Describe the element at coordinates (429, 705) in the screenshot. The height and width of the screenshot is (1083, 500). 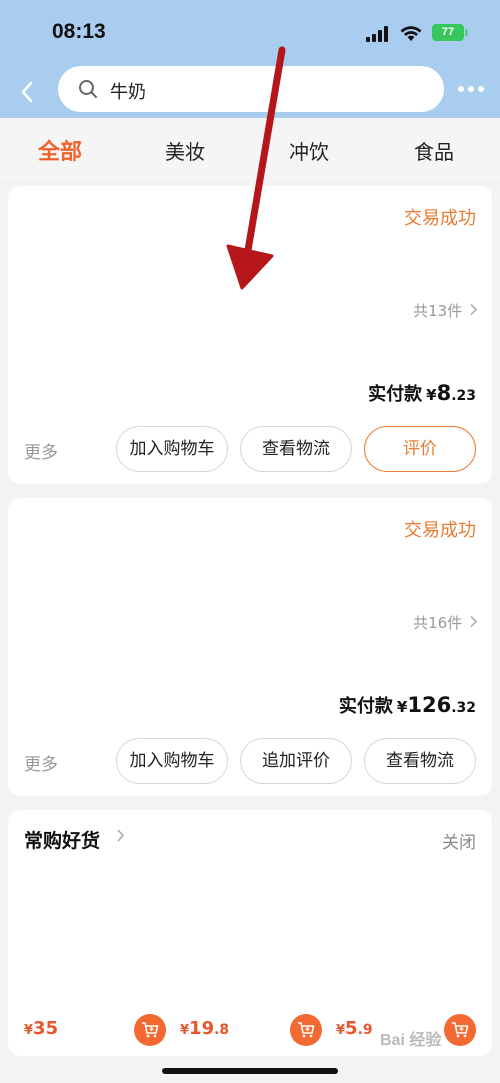
I see `amount-integer: 126` at that location.